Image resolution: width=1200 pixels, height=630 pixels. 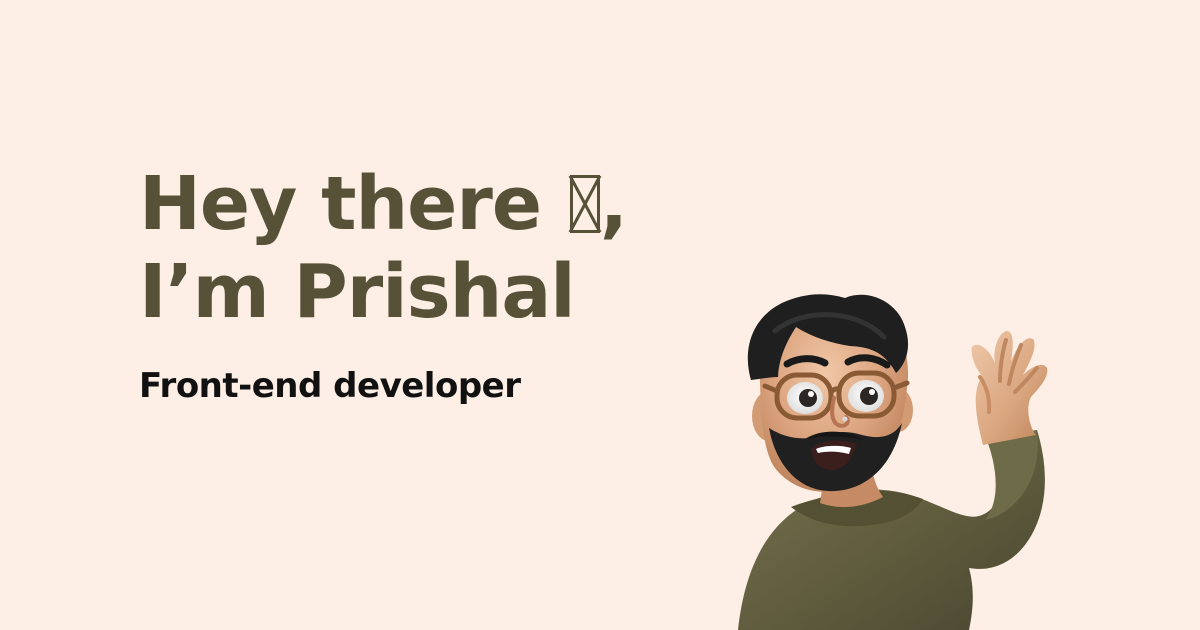 I want to click on page-title: Hey there , I’m Prishal, so click(x=449, y=248).